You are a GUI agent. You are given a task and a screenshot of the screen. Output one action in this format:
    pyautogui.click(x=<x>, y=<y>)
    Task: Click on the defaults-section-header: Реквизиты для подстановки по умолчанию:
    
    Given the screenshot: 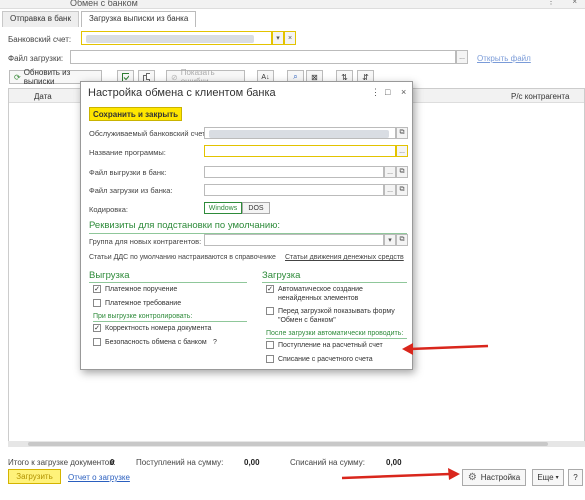 What is the action you would take?
    pyautogui.click(x=184, y=225)
    